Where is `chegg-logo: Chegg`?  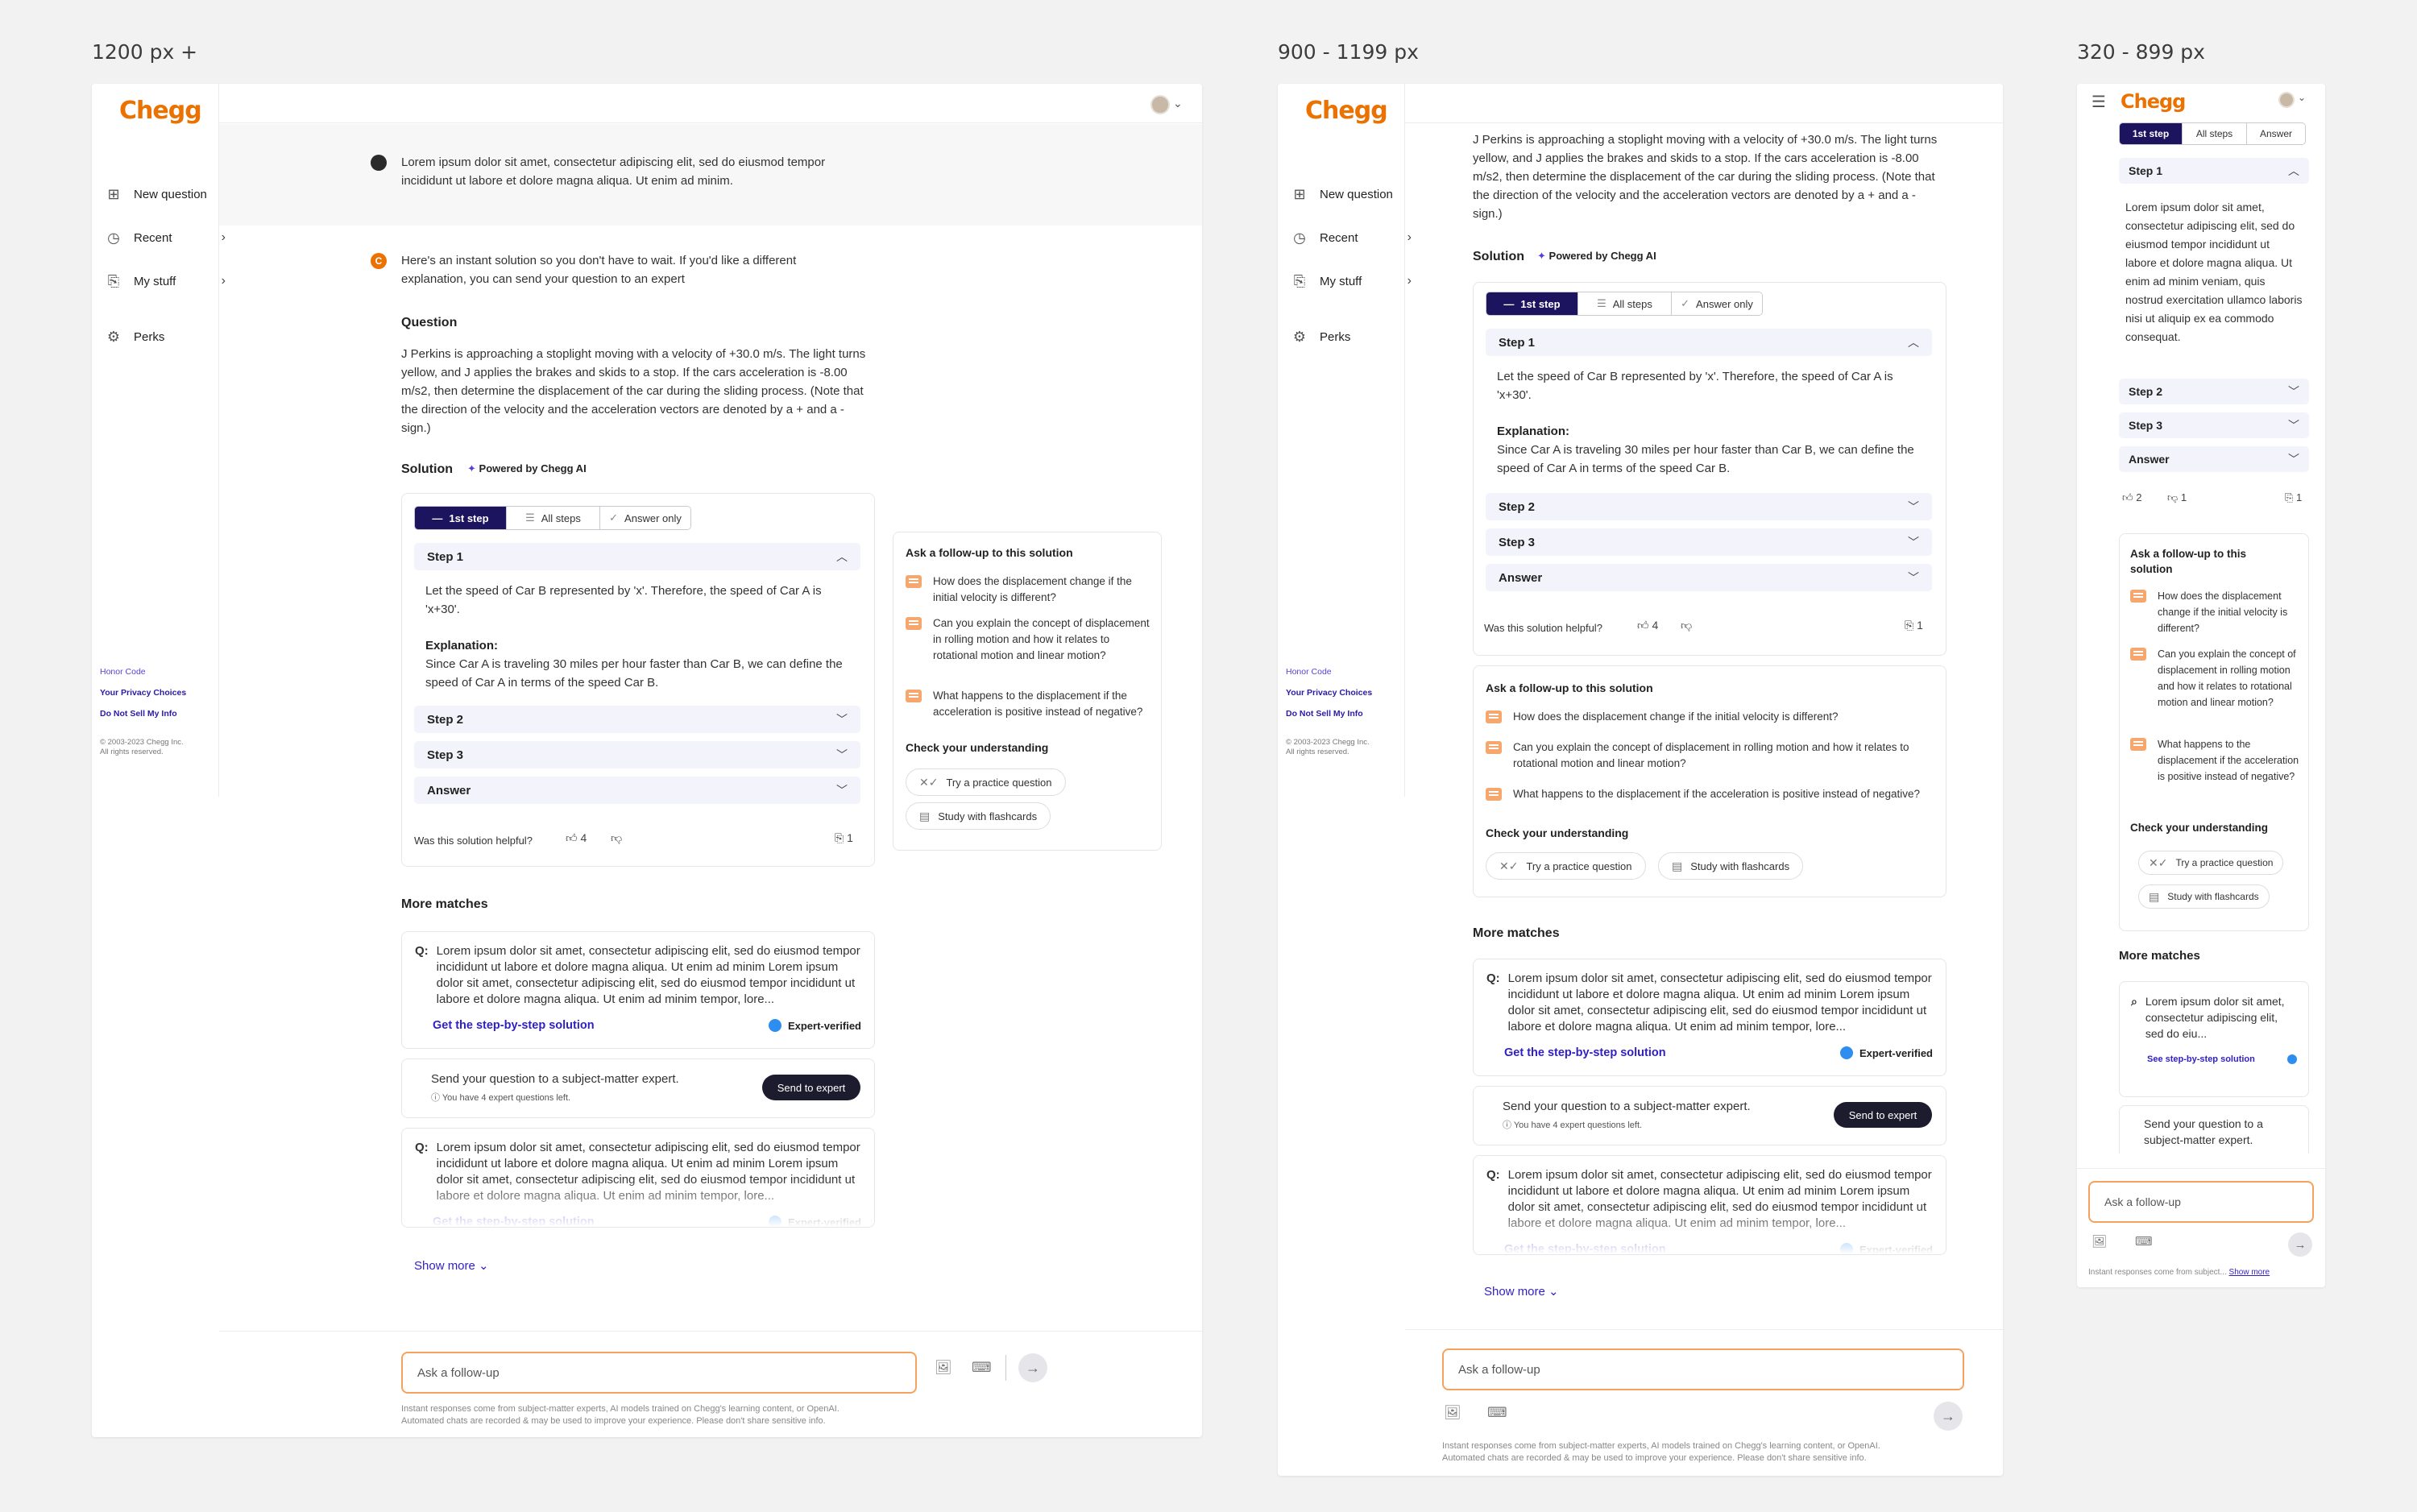 chegg-logo: Chegg is located at coordinates (2153, 102).